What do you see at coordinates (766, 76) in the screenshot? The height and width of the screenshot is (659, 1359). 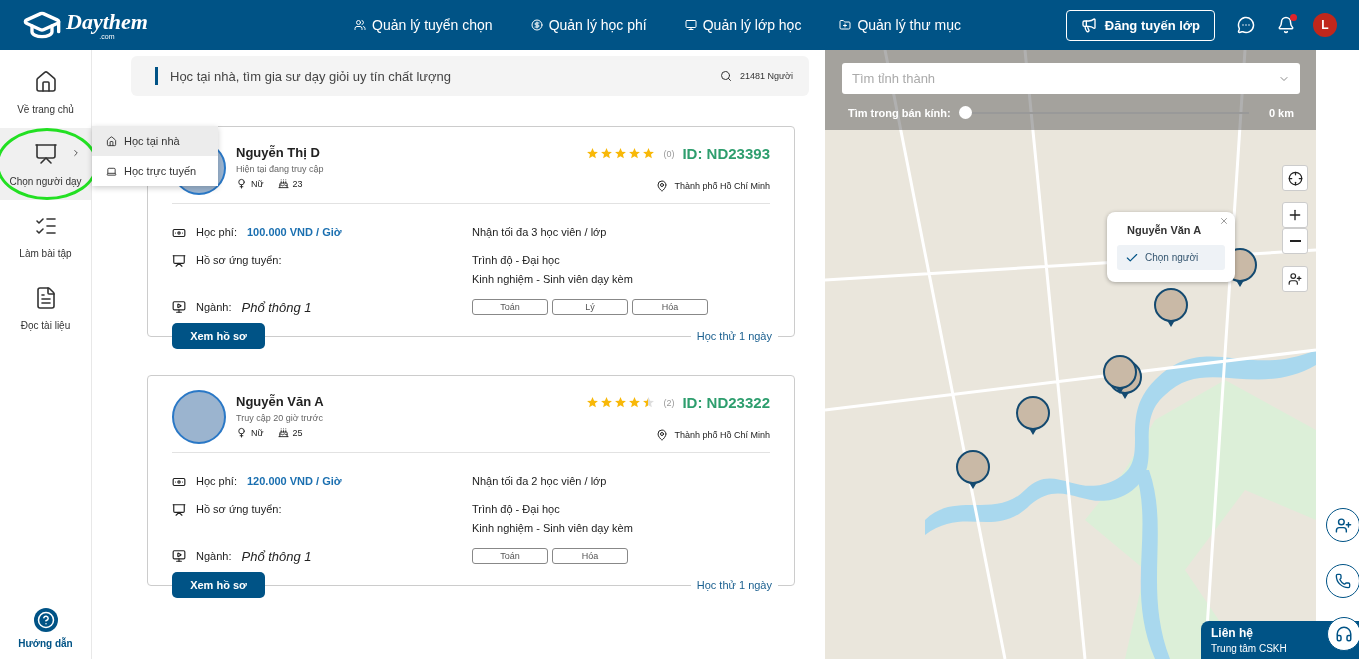 I see `result-count: 21481 Người` at bounding box center [766, 76].